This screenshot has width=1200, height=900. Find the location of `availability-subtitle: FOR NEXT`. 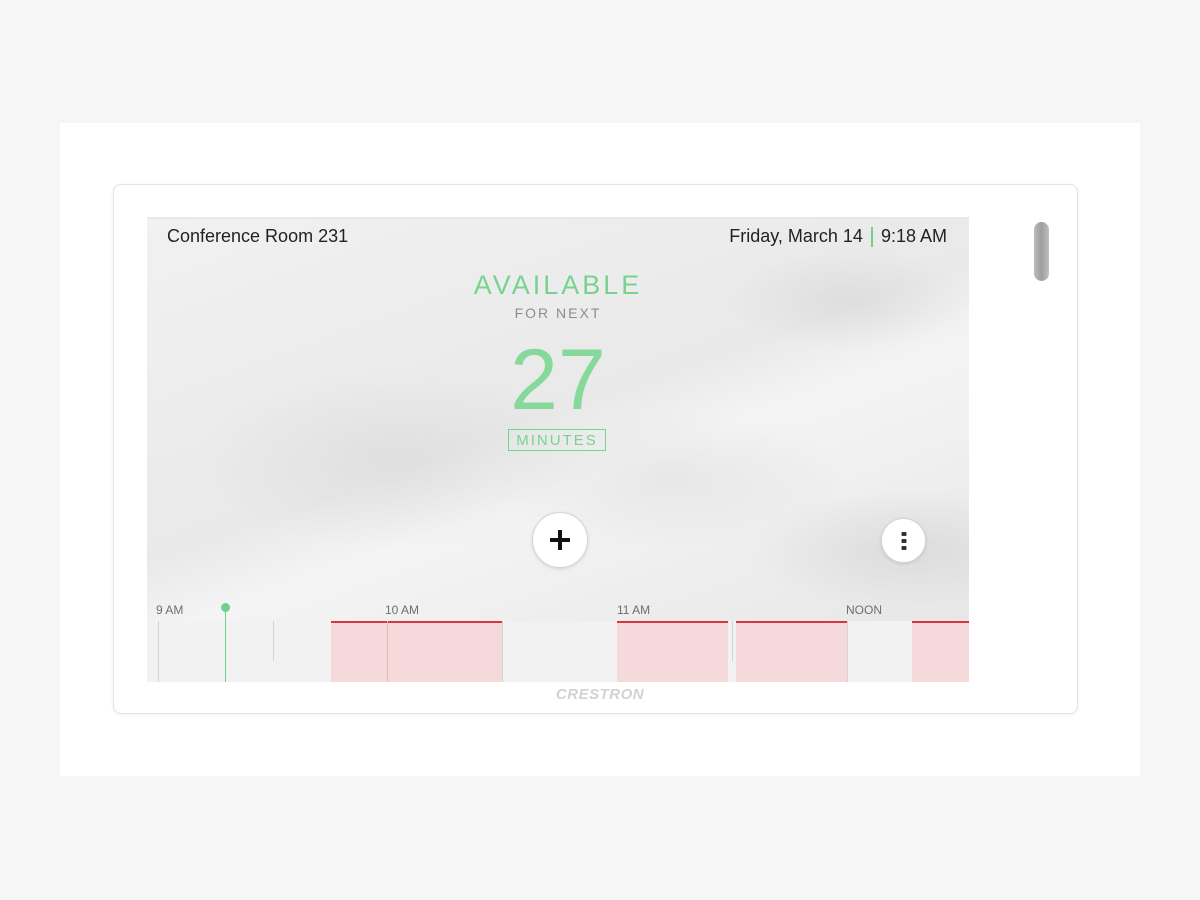

availability-subtitle: FOR NEXT is located at coordinates (558, 313).